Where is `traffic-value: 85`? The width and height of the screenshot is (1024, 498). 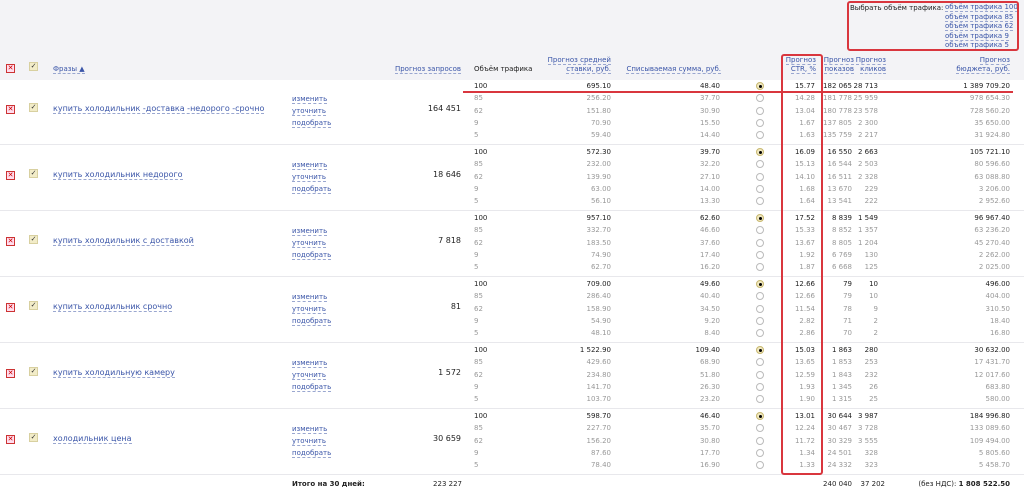 traffic-value: 85 is located at coordinates (478, 230).